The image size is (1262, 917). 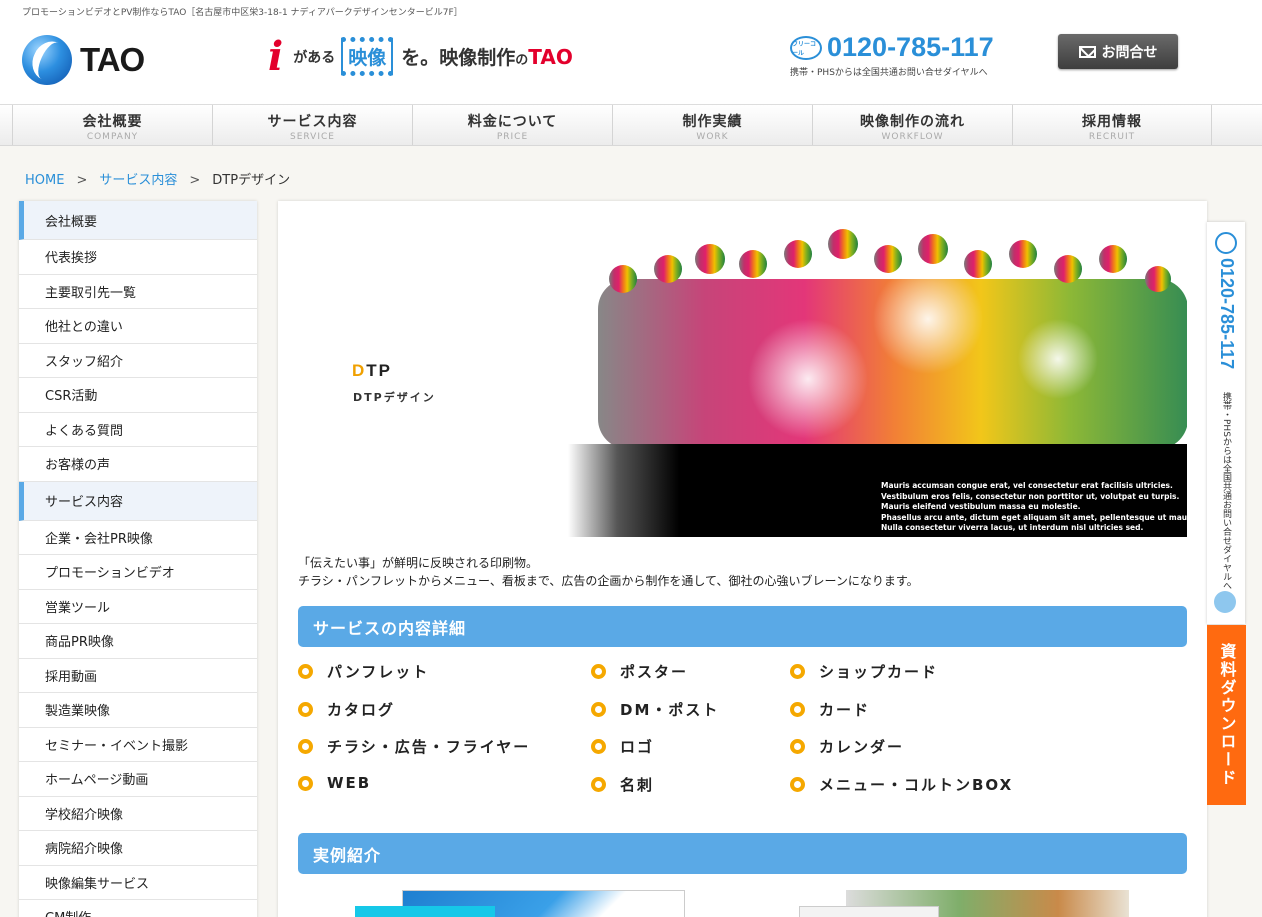 What do you see at coordinates (361, 710) in the screenshot?
I see `service-label: カタログ` at bounding box center [361, 710].